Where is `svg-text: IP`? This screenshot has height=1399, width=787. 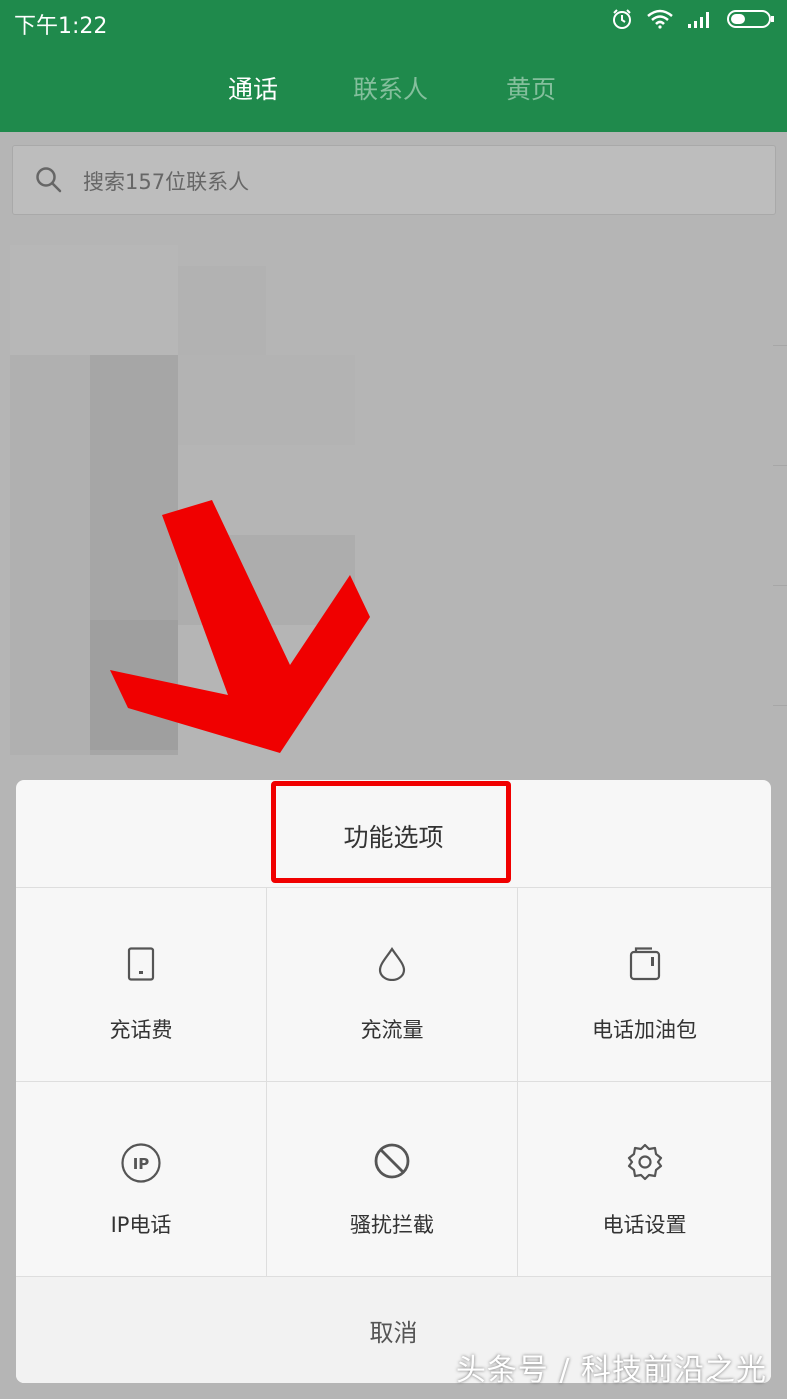
svg-text: IP is located at coordinates (141, 1164).